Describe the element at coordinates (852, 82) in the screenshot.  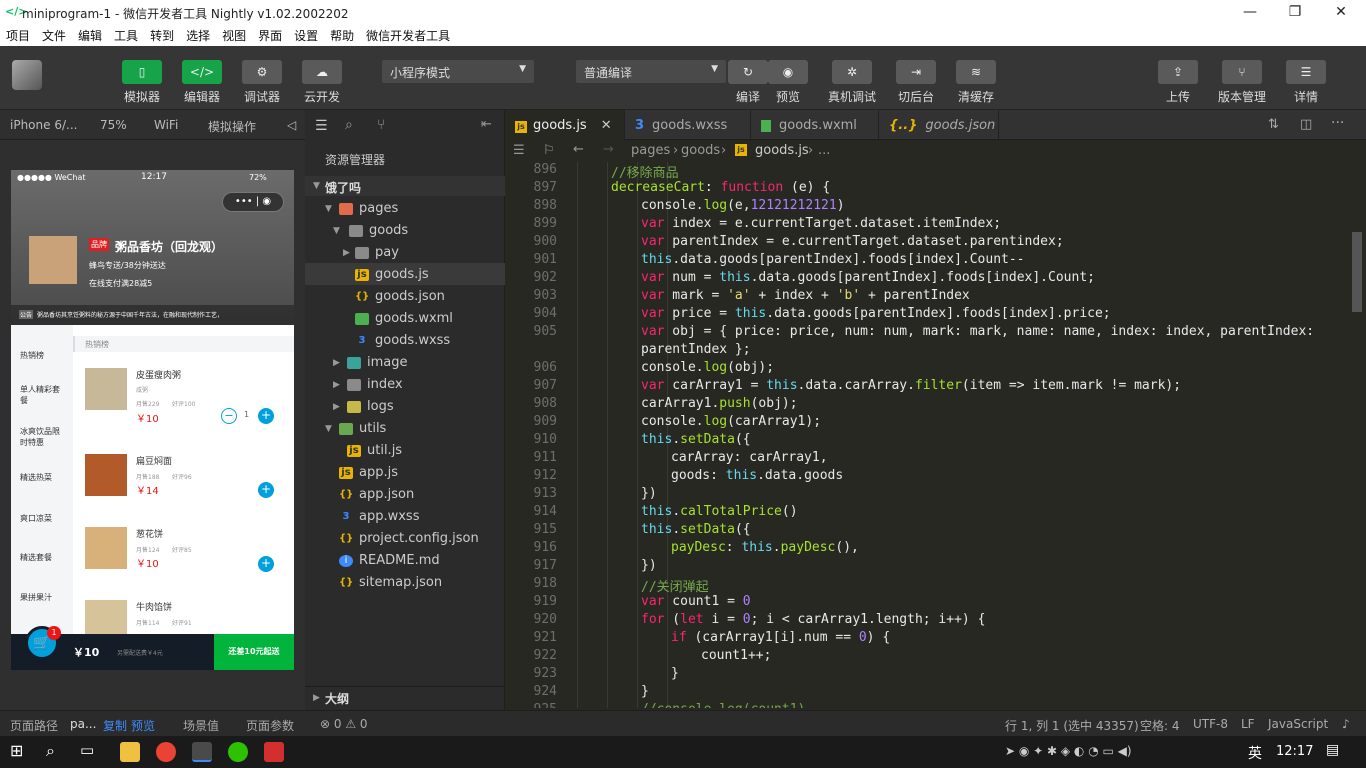
I see `real-device-debug-button: ✲ 真机调试` at that location.